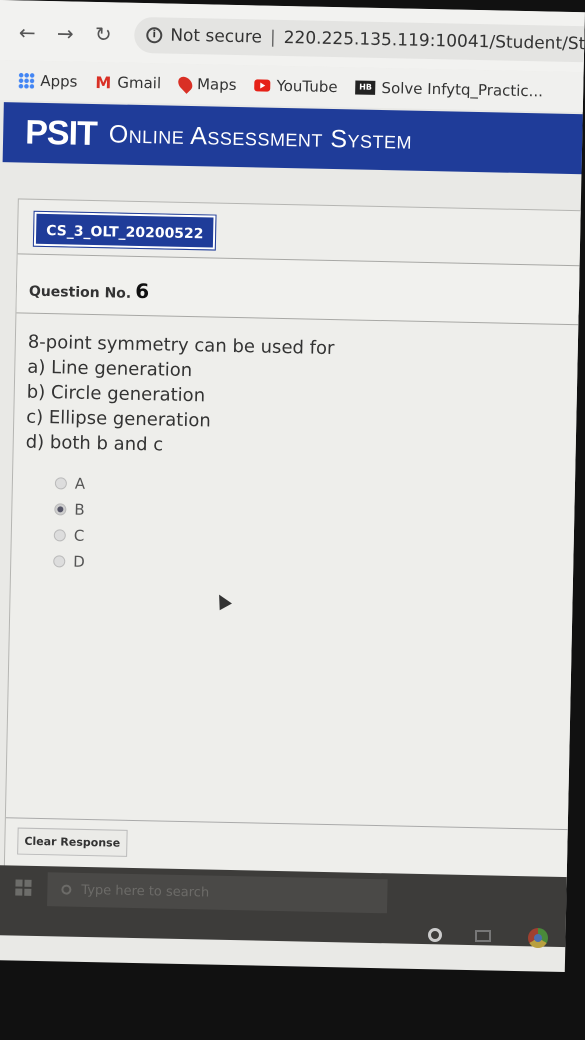 Image resolution: width=585 pixels, height=1040 pixels. What do you see at coordinates (365, 87) in the screenshot?
I see `hackerblocks-icon: HB` at bounding box center [365, 87].